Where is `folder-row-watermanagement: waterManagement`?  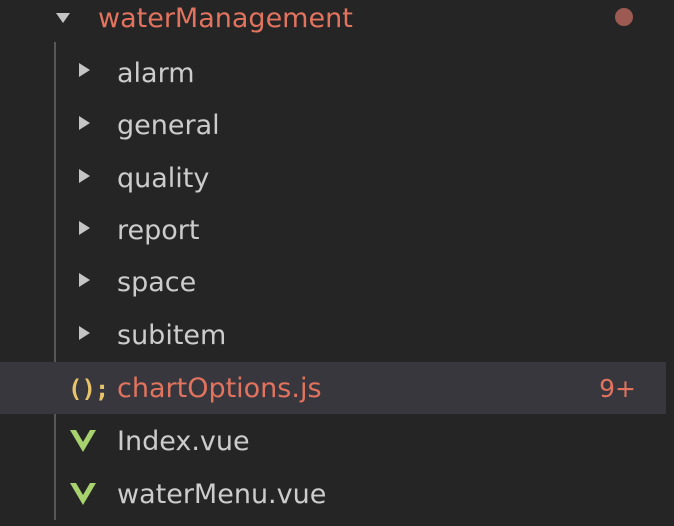 folder-row-watermanagement: waterManagement is located at coordinates (333, 26).